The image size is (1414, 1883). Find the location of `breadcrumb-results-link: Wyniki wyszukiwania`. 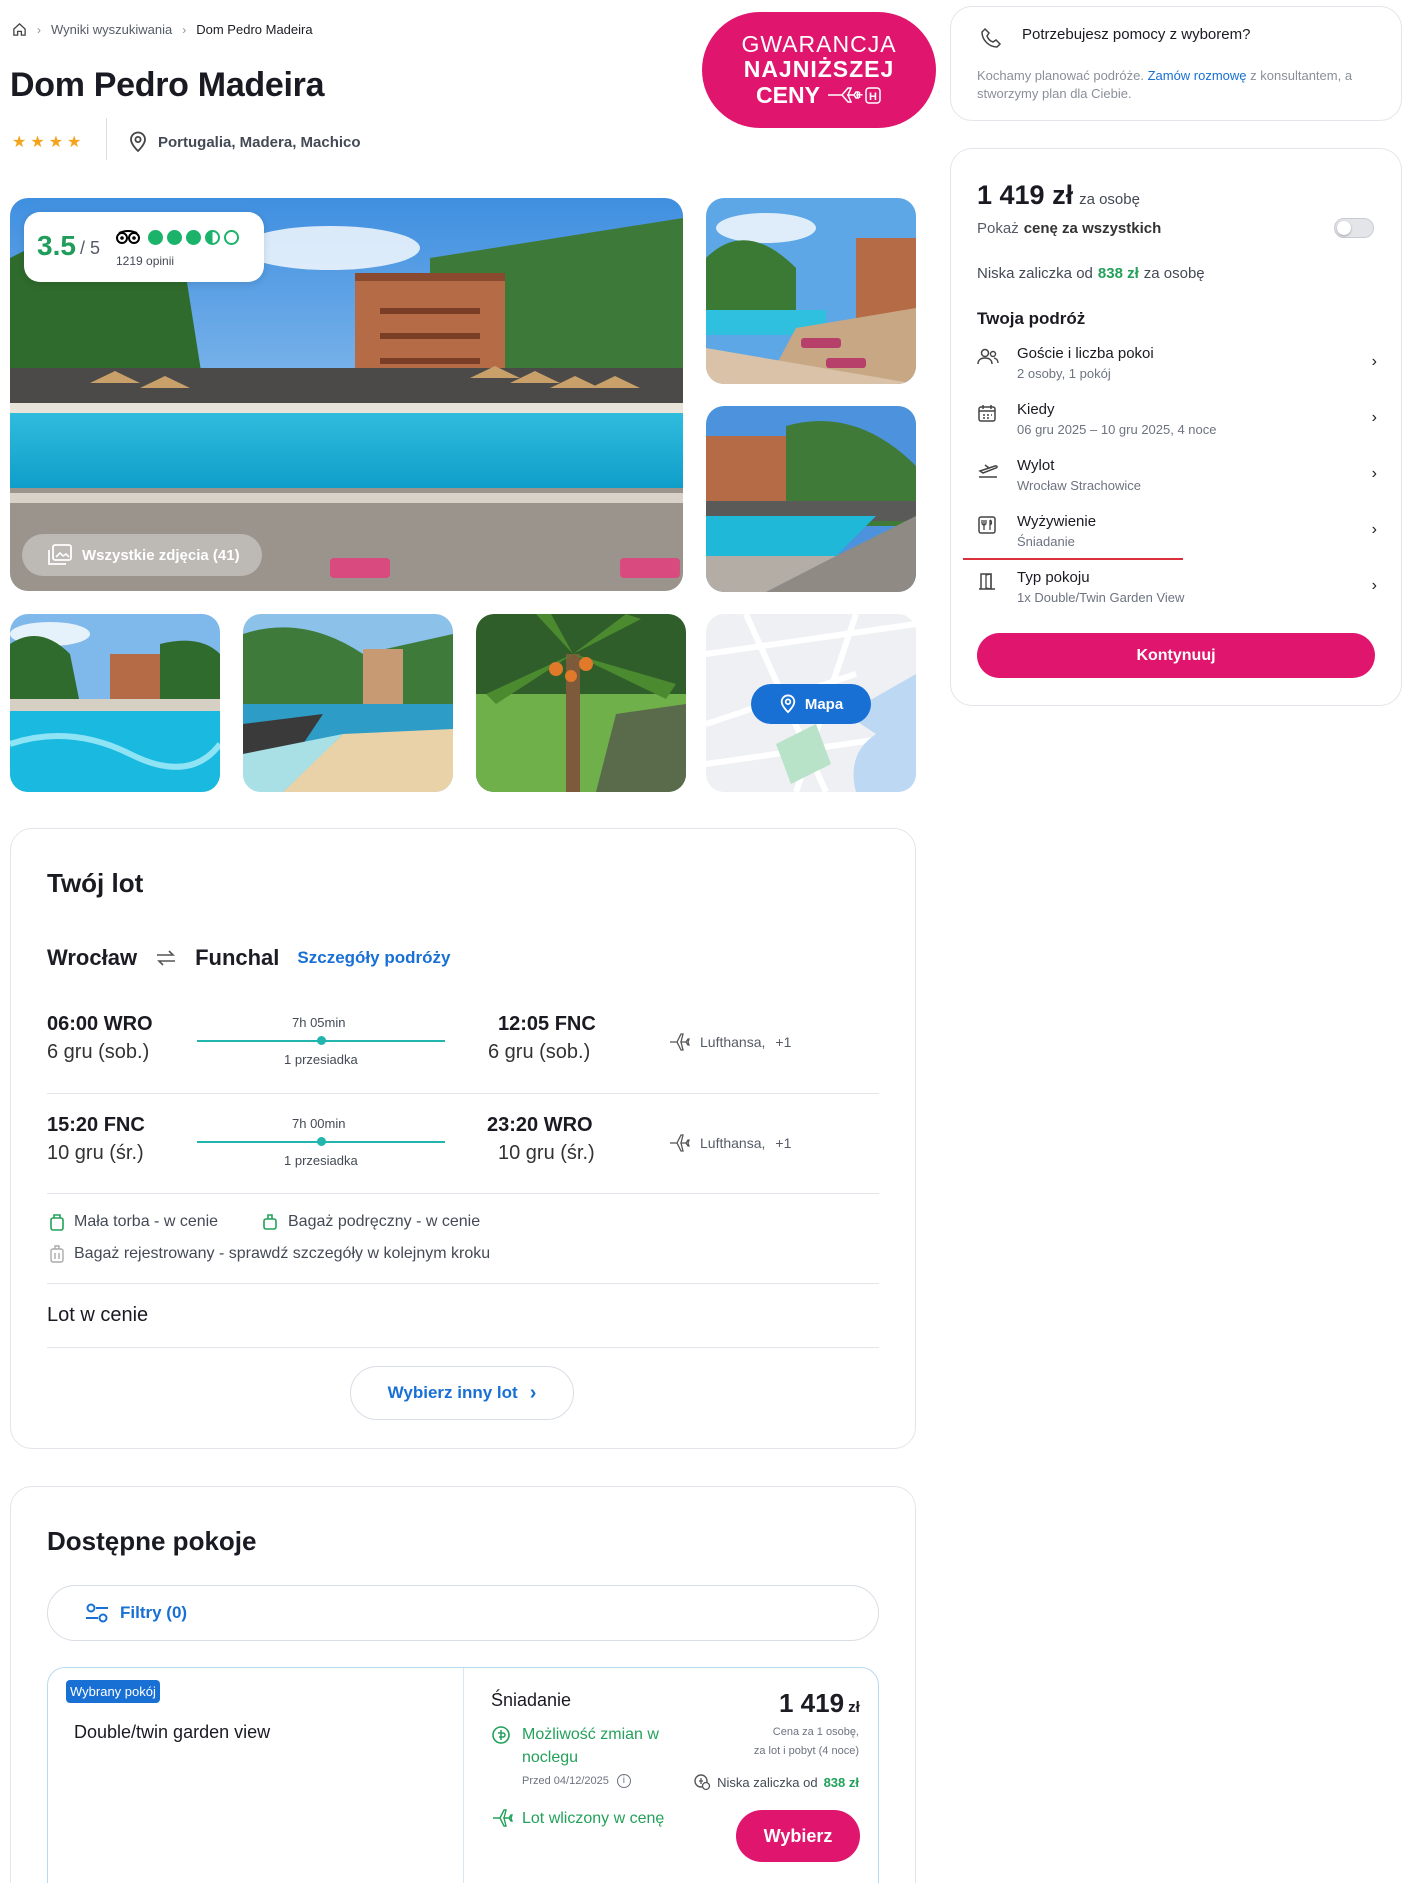

breadcrumb-results-link: Wyniki wyszukiwania is located at coordinates (111, 29).